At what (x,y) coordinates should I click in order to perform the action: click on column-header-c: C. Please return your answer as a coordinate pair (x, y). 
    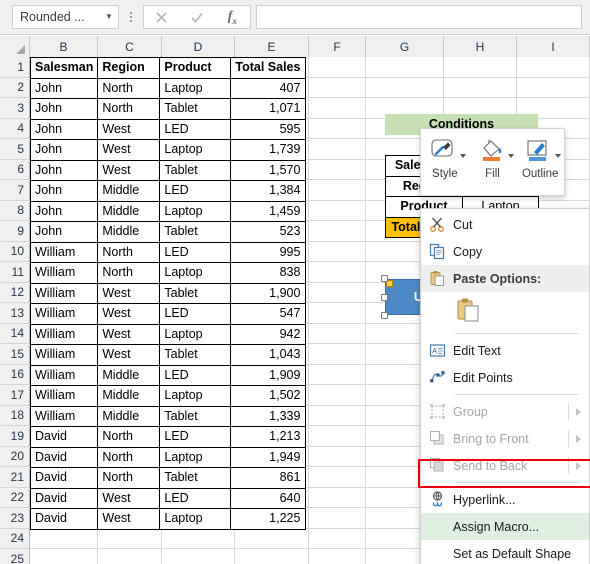
    Looking at the image, I should click on (130, 46).